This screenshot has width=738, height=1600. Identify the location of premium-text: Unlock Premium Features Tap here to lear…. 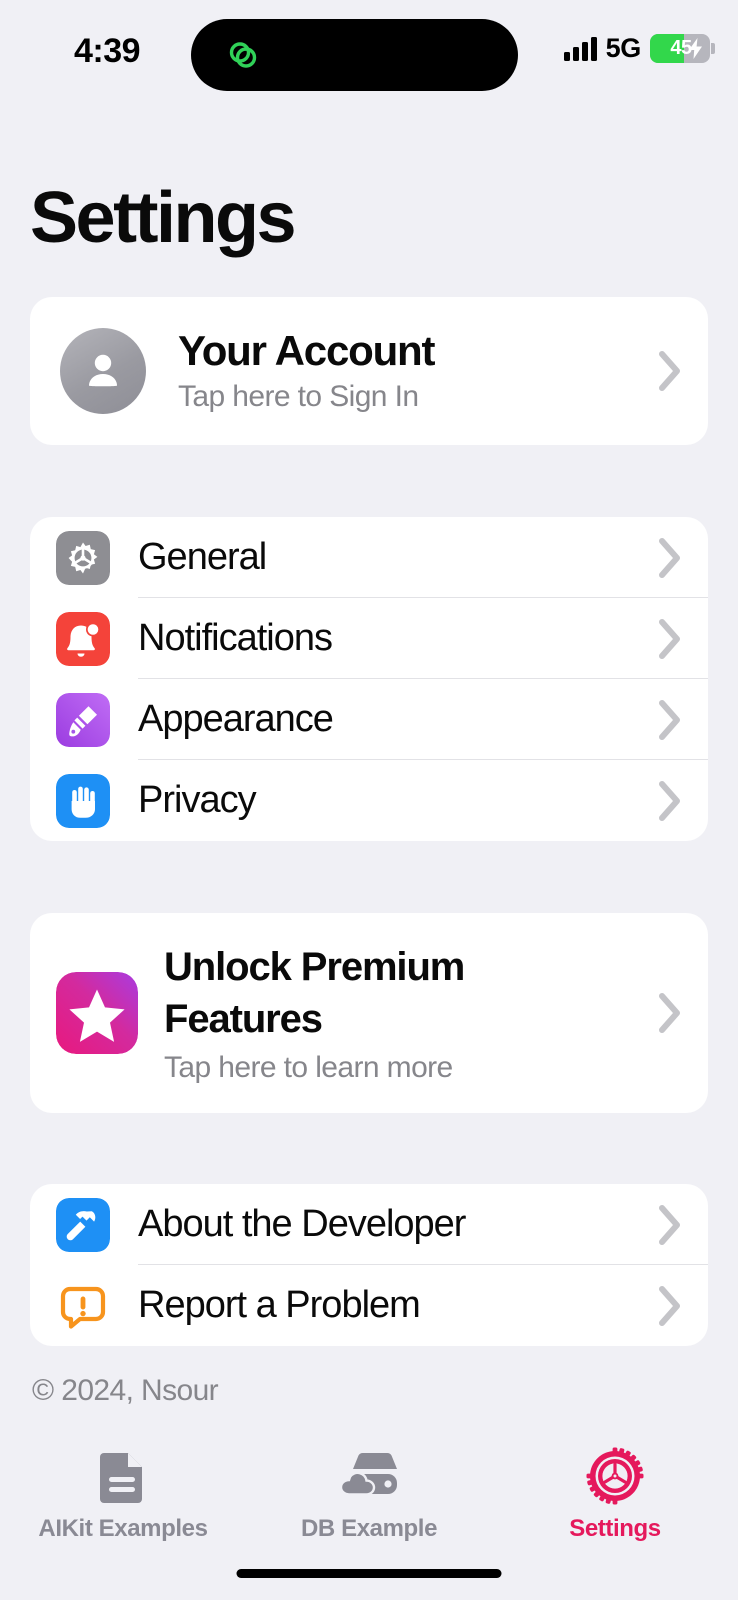
(411, 1013).